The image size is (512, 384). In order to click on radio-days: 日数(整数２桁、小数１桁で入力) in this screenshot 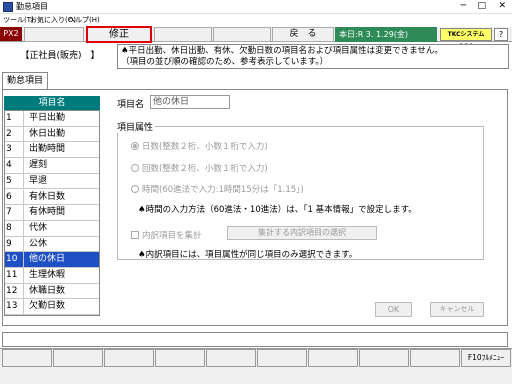, I will do `click(199, 146)`.